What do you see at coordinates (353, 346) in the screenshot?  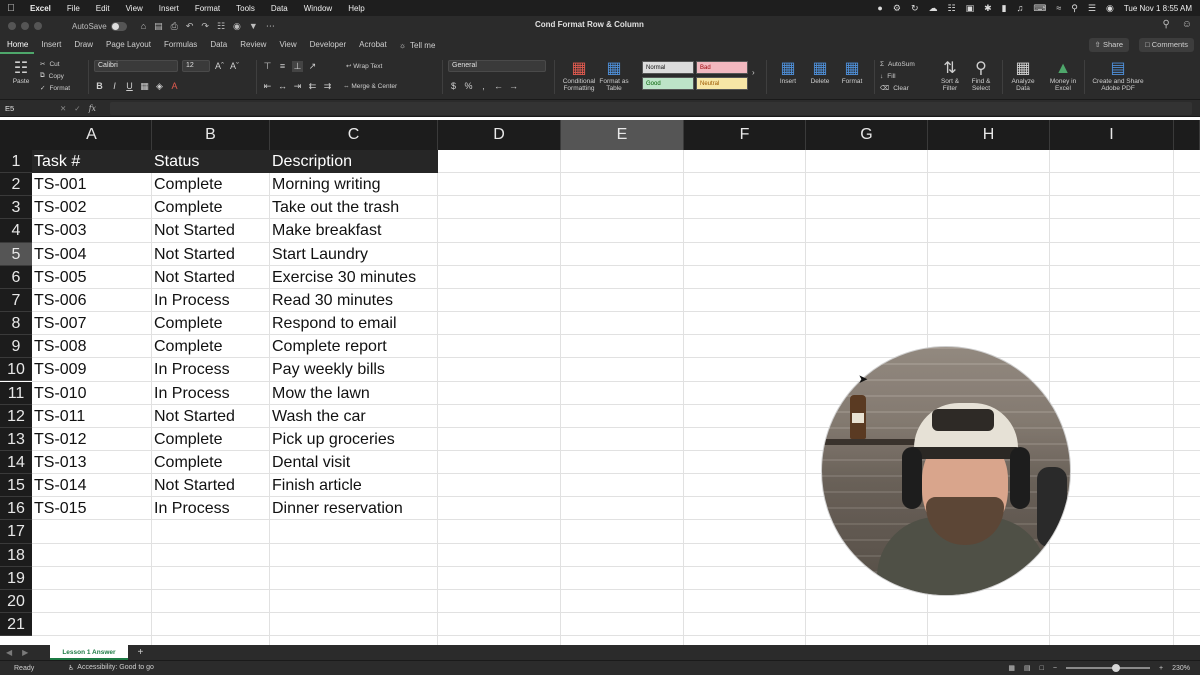 I see `table-cell: Complete report` at bounding box center [353, 346].